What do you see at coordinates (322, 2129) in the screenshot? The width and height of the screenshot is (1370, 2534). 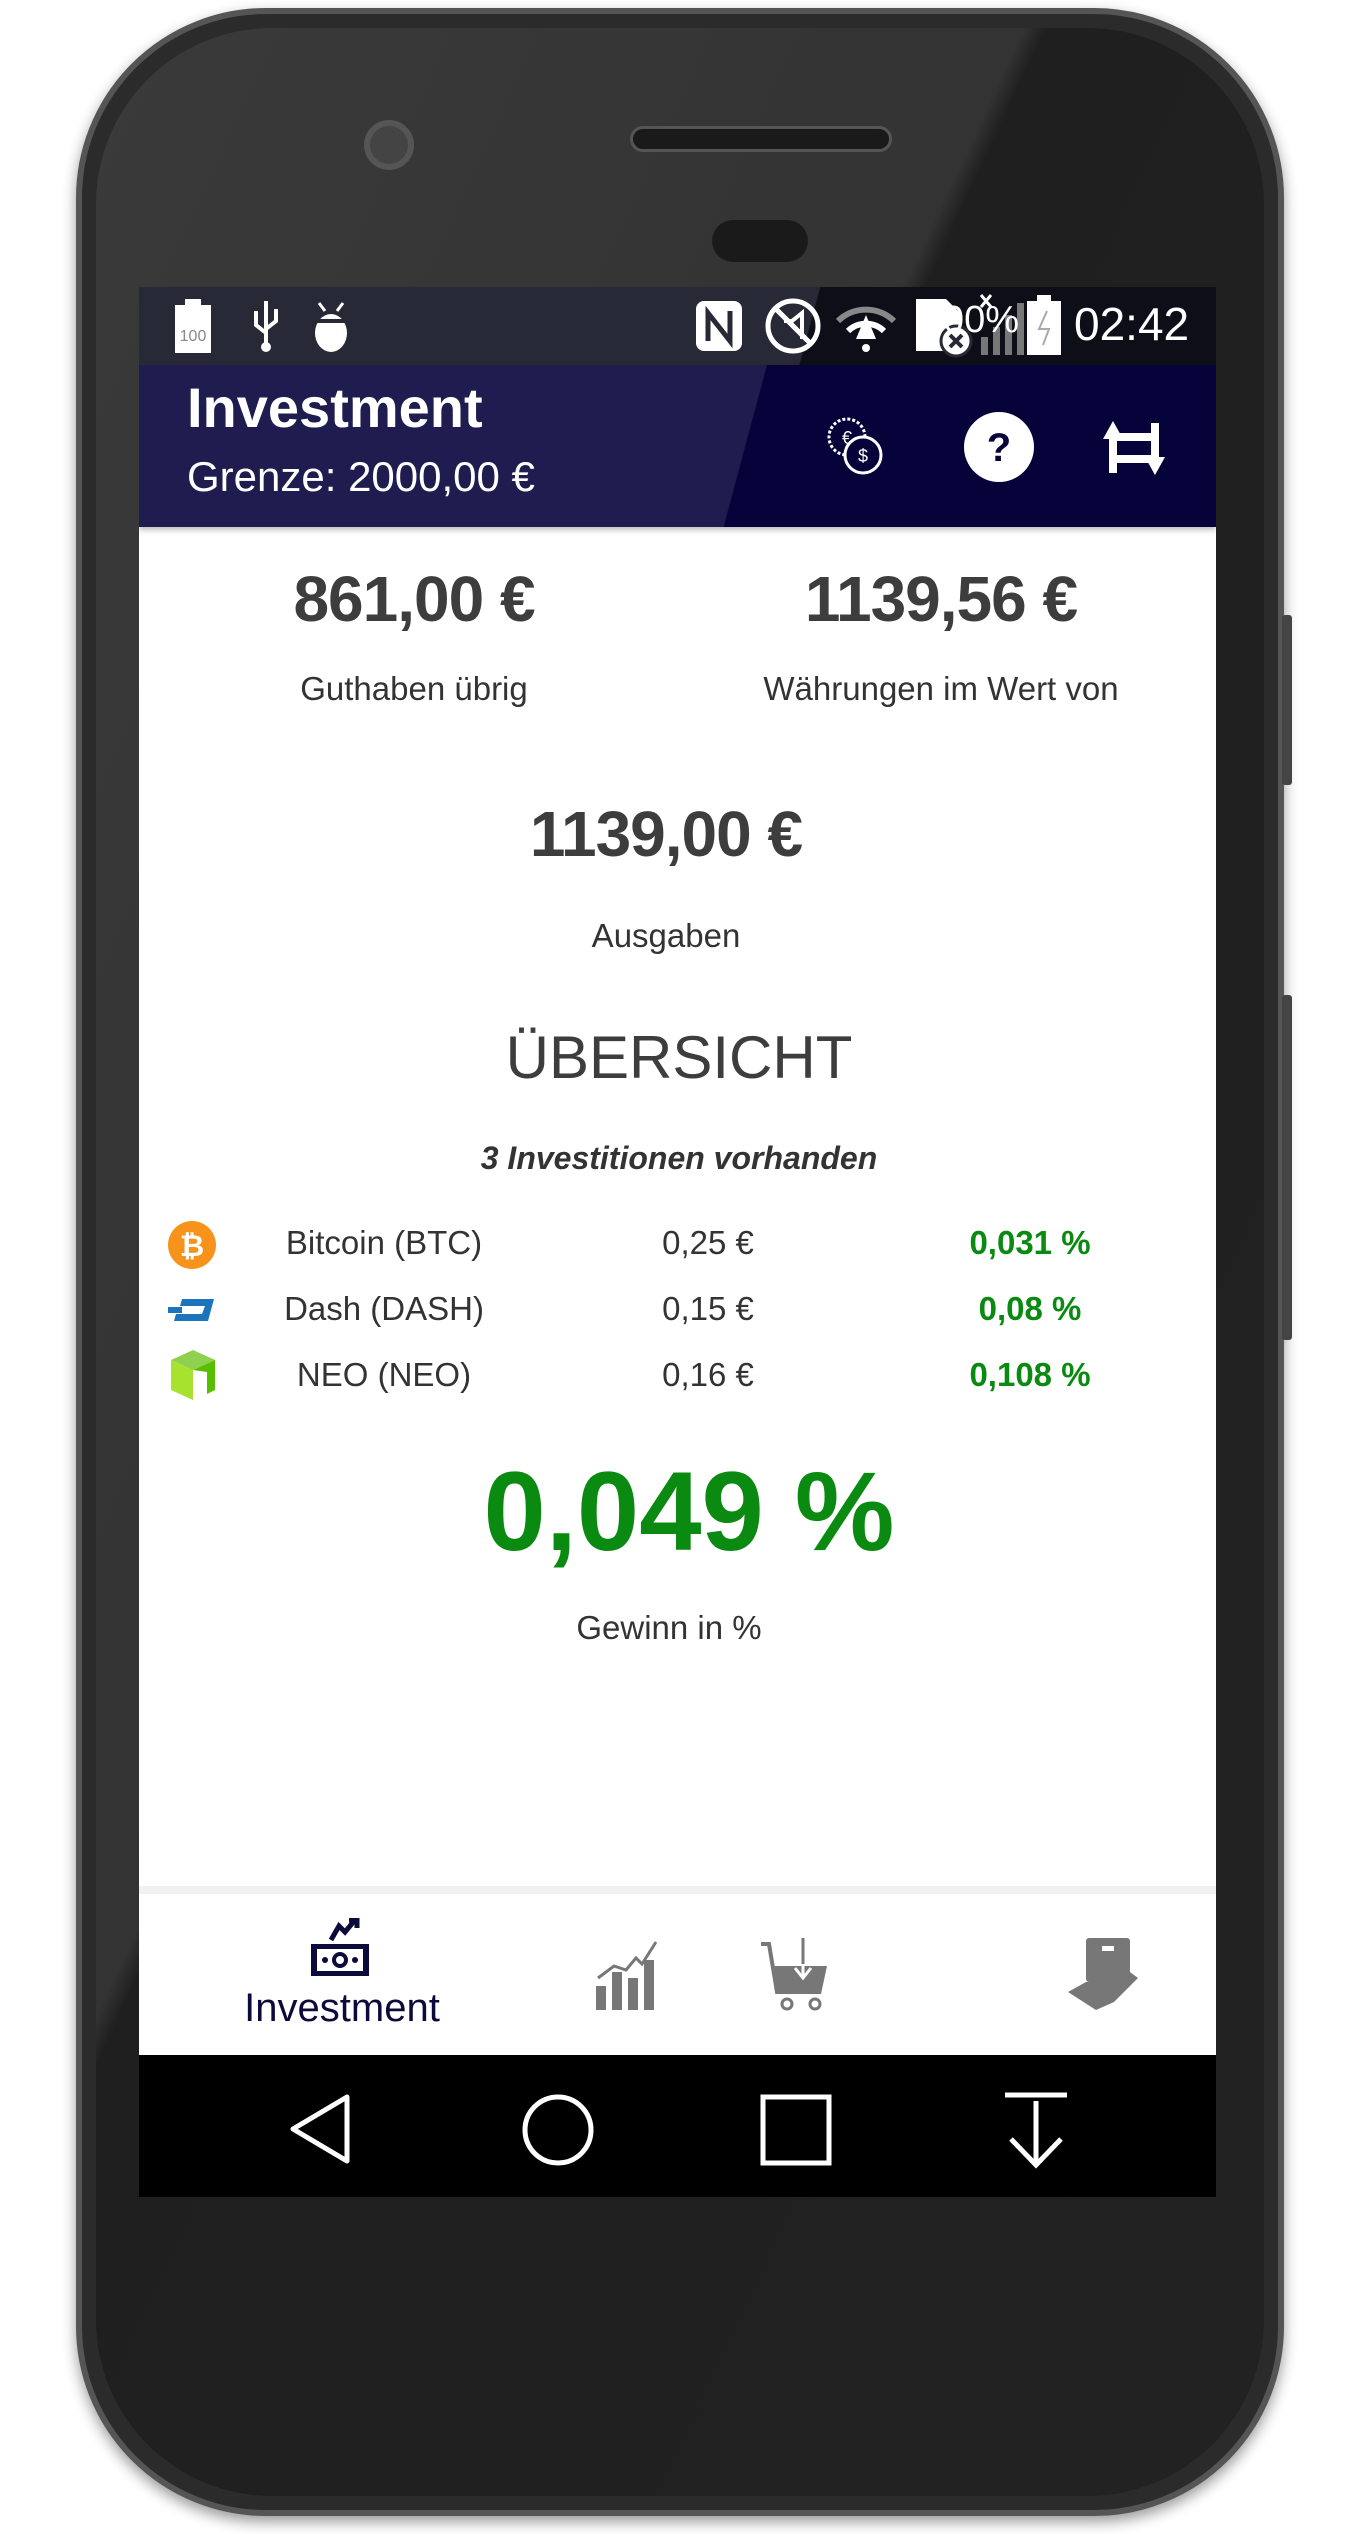 I see `back-button` at bounding box center [322, 2129].